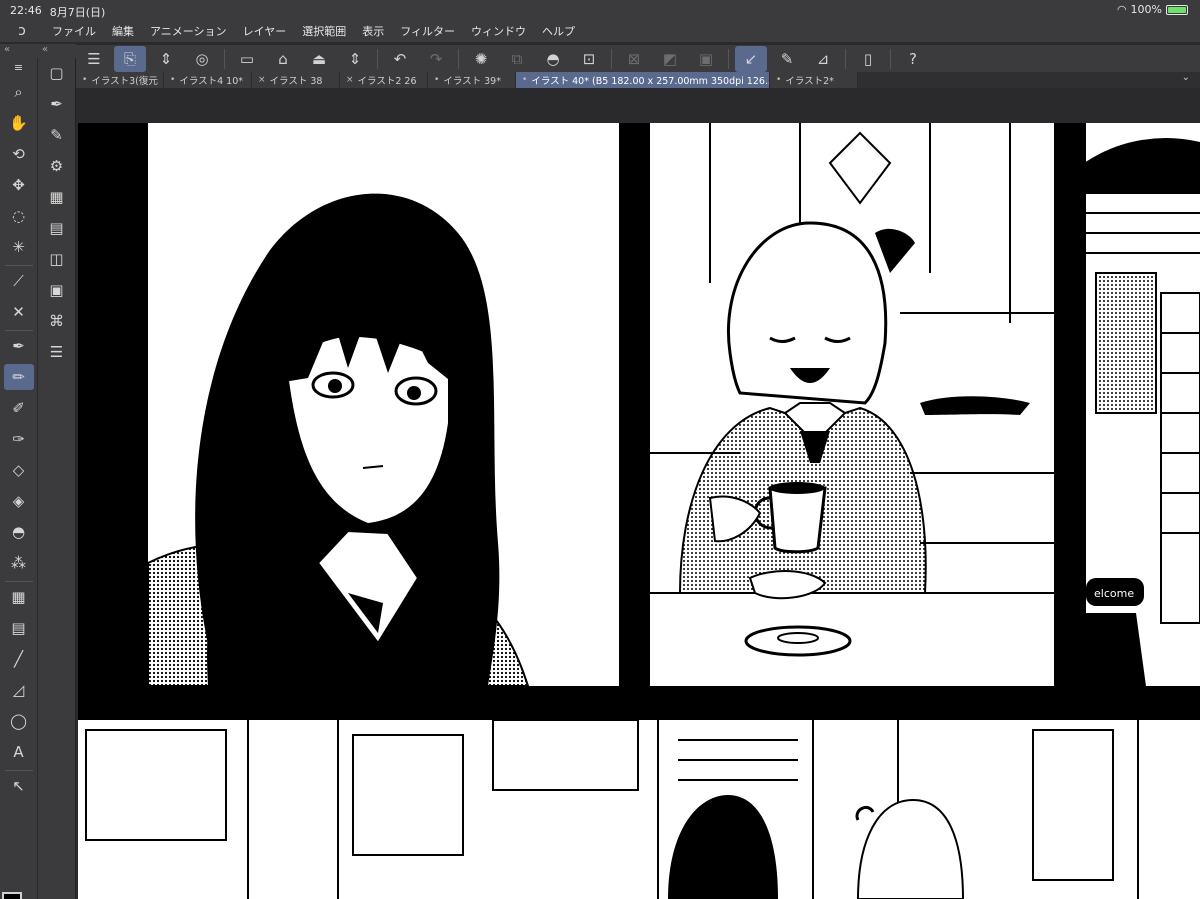 This screenshot has height=899, width=1200. I want to click on airbrush-icon: ✑, so click(19, 439).